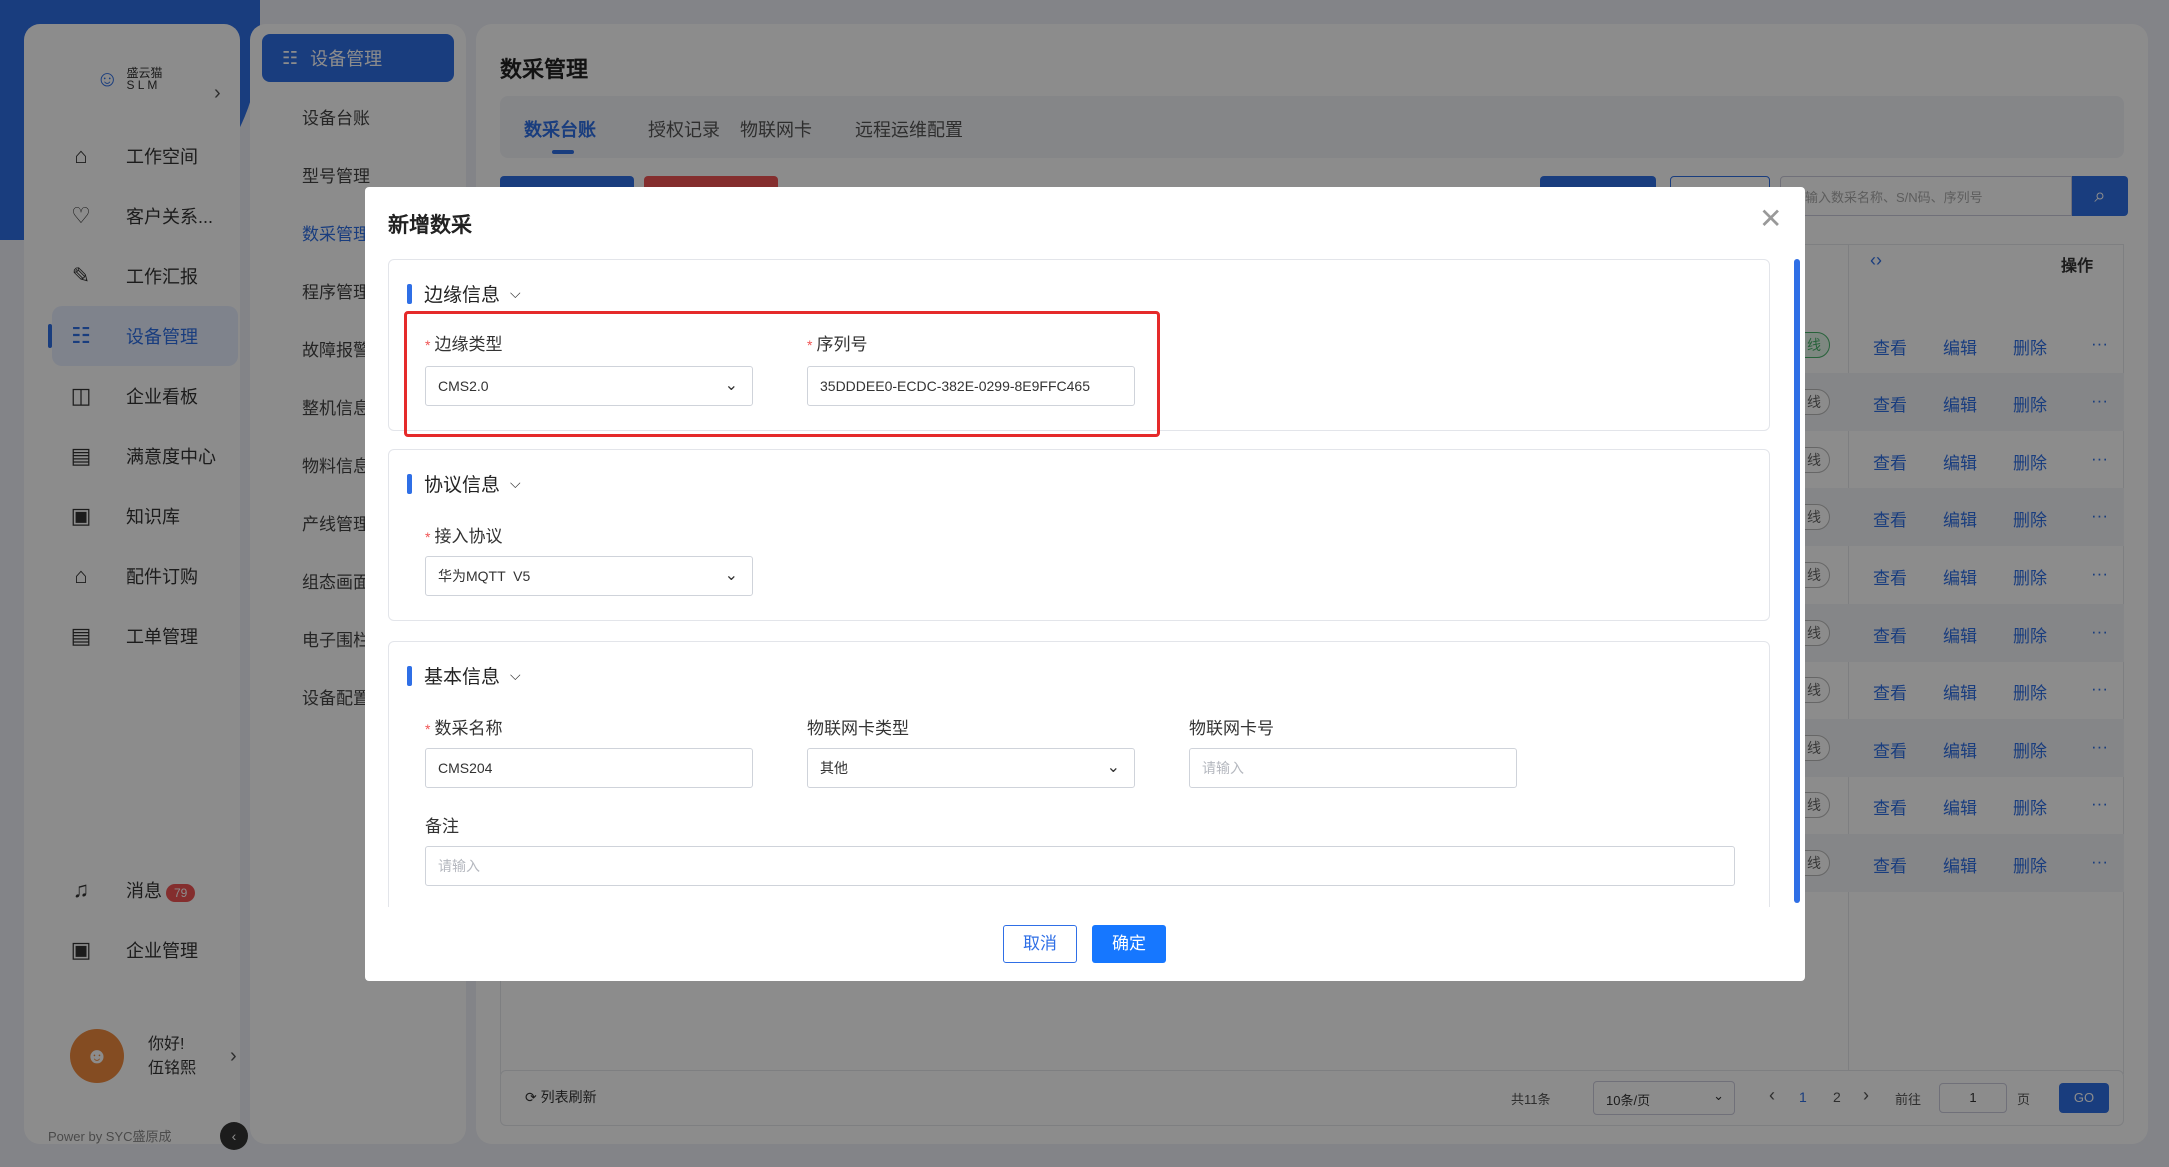 Image resolution: width=2169 pixels, height=1167 pixels. Describe the element at coordinates (1079, 535) in the screenshot. I see `section-protocol-info: 协议信息 ⌵ * 接入协议 华为MQTT V5 ⌄` at that location.